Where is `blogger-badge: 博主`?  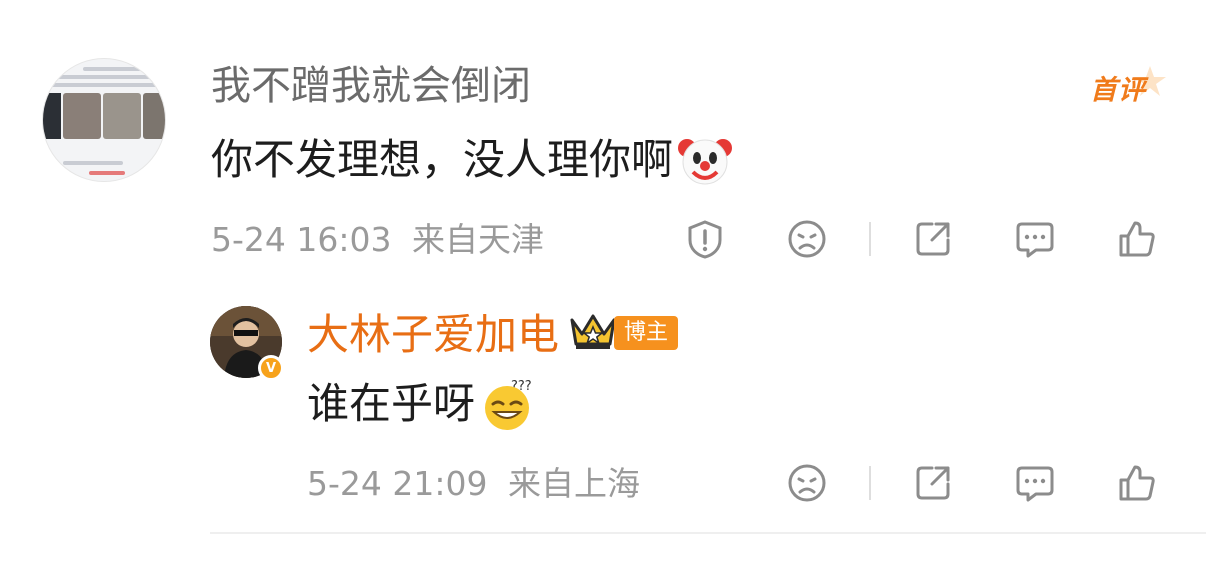
blogger-badge: 博主 is located at coordinates (646, 333).